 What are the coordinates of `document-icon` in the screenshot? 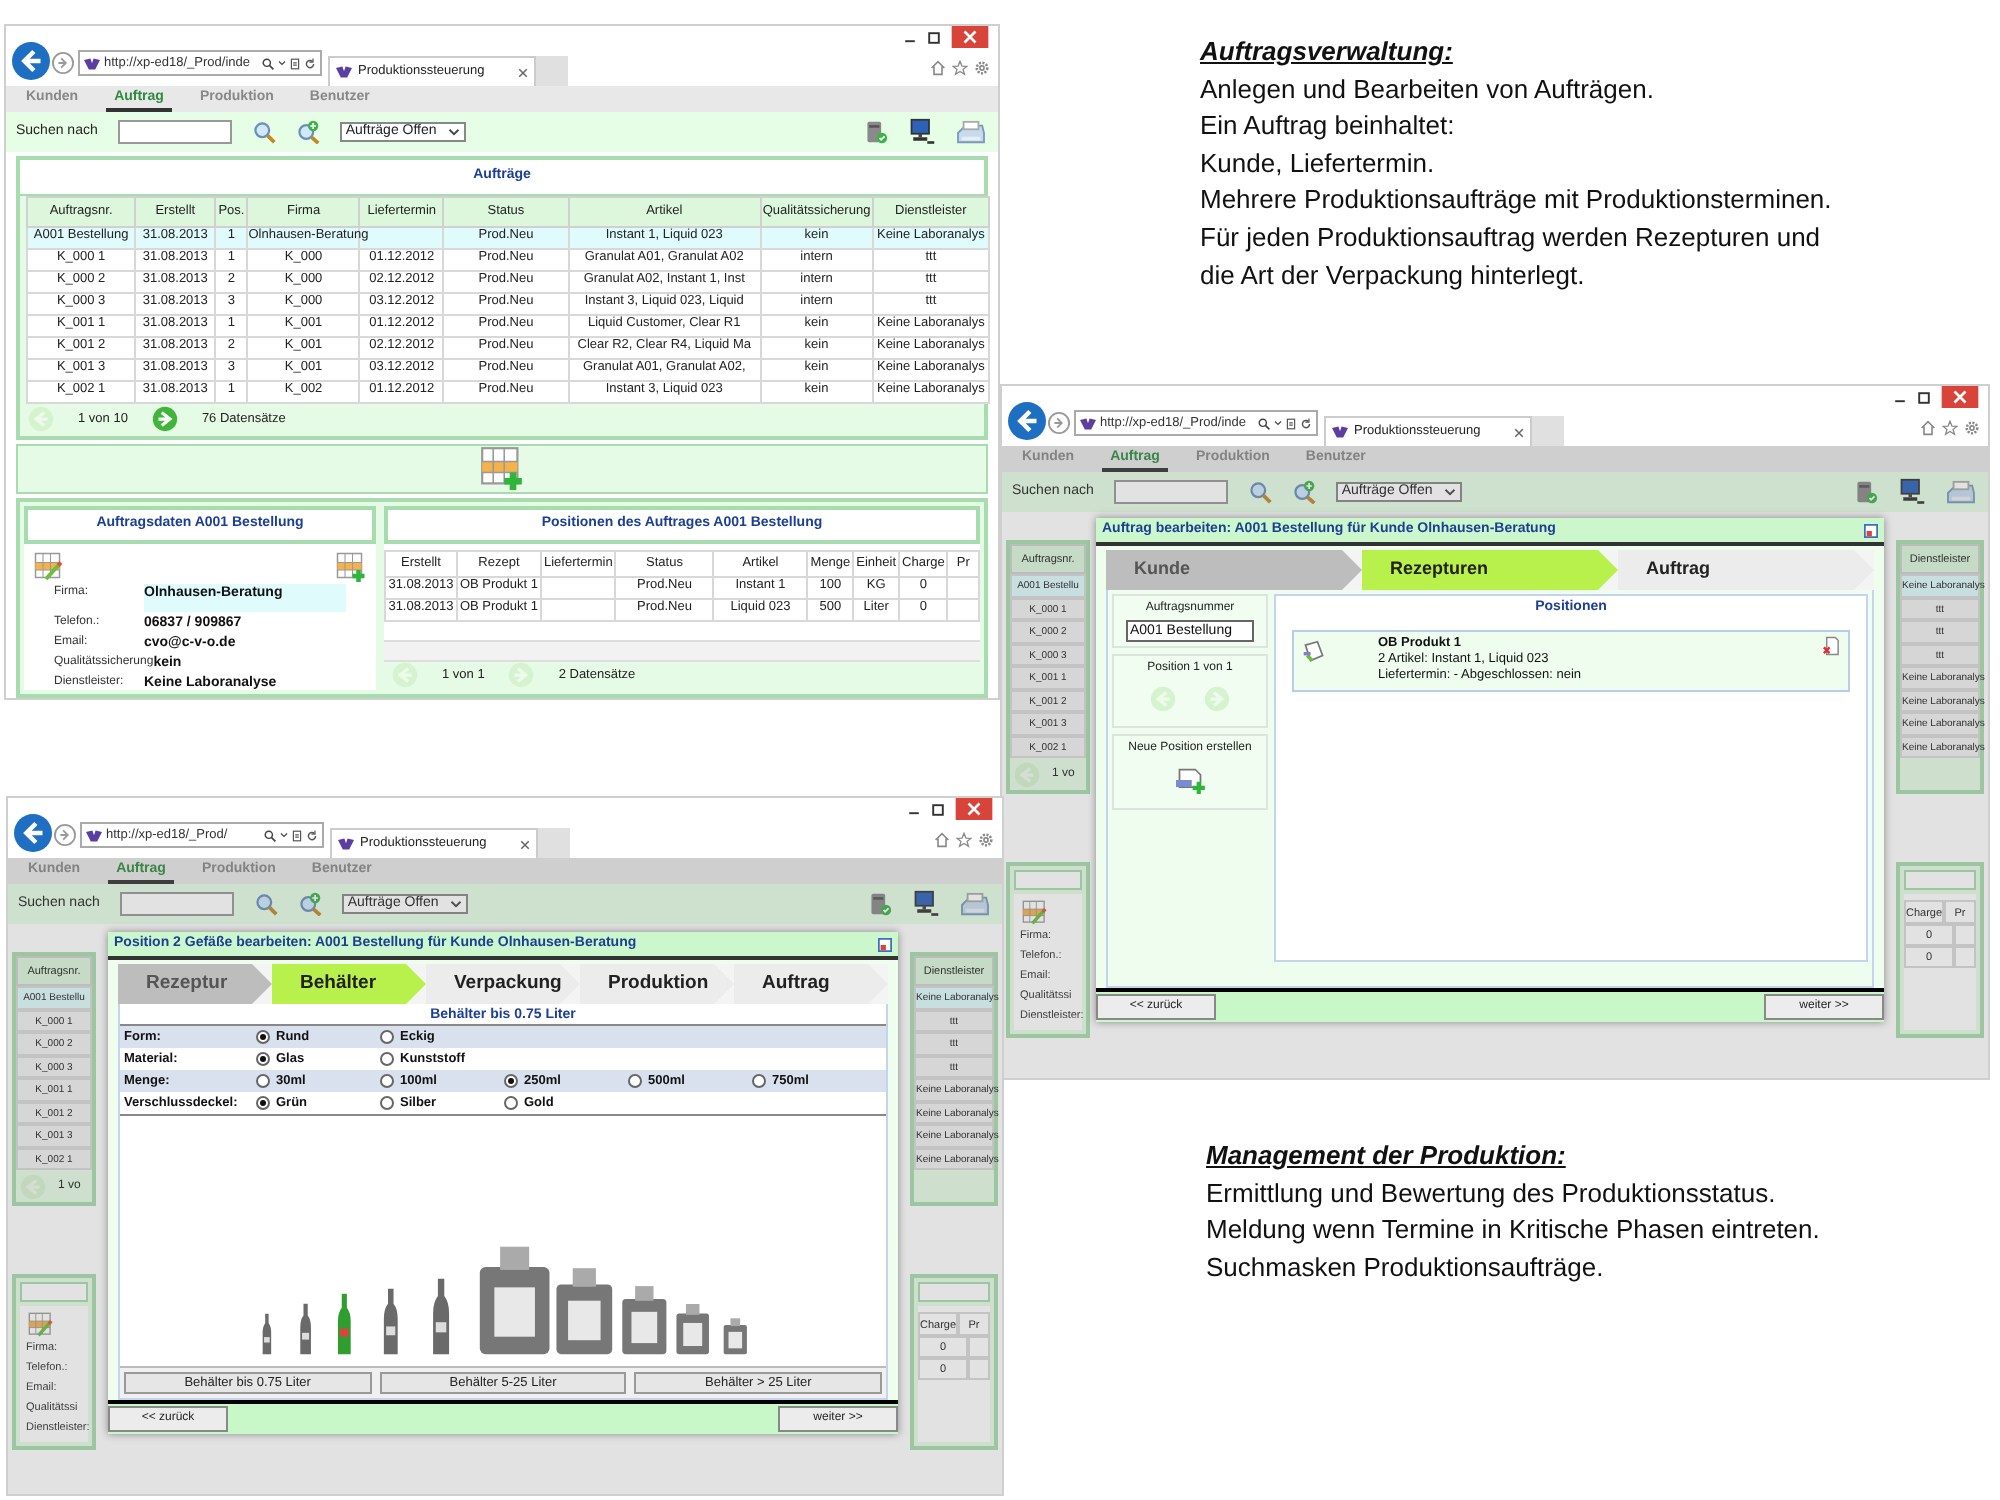 It's located at (1314, 651).